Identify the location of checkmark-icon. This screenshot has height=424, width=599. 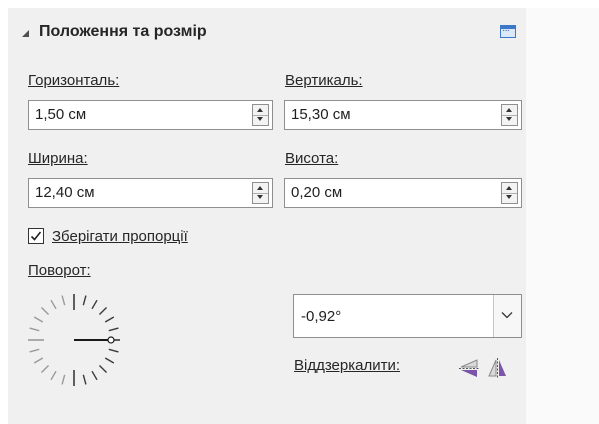
(36, 236).